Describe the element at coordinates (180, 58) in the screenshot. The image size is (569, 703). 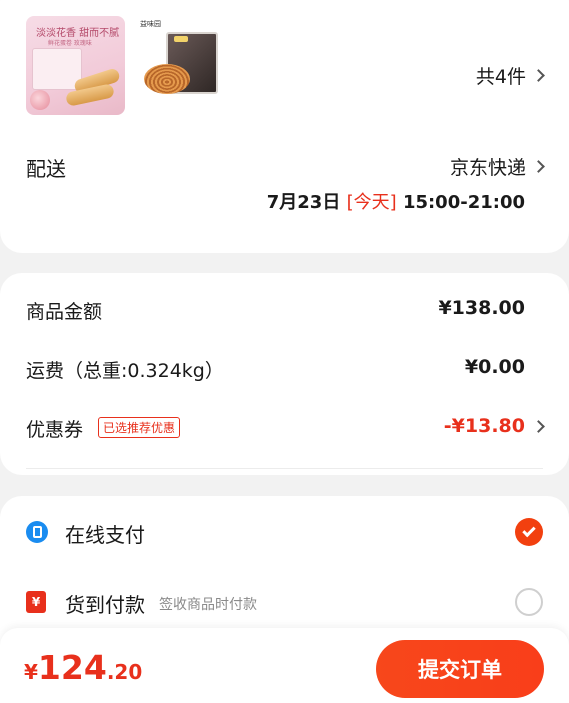
I see `product-thumbnail-noodles: 益味园` at that location.